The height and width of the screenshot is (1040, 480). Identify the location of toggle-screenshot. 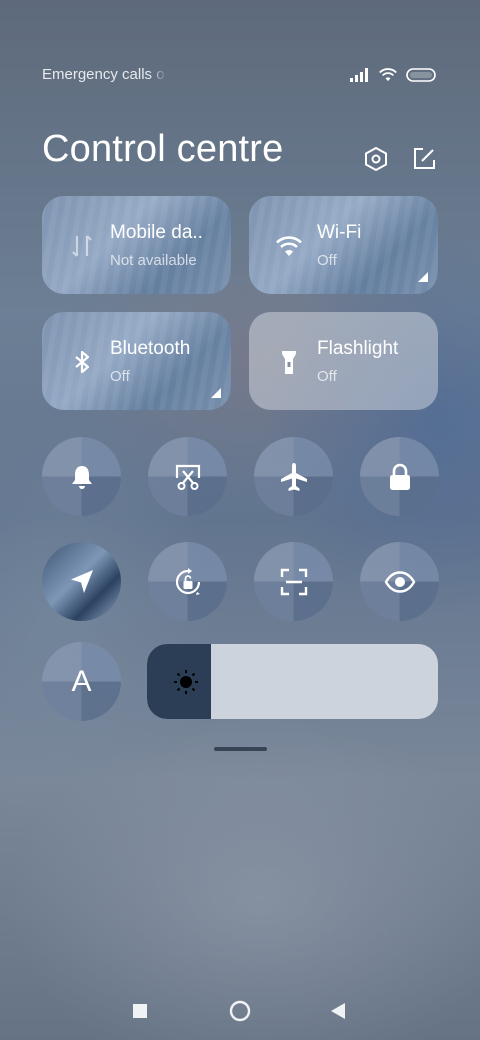
(187, 476).